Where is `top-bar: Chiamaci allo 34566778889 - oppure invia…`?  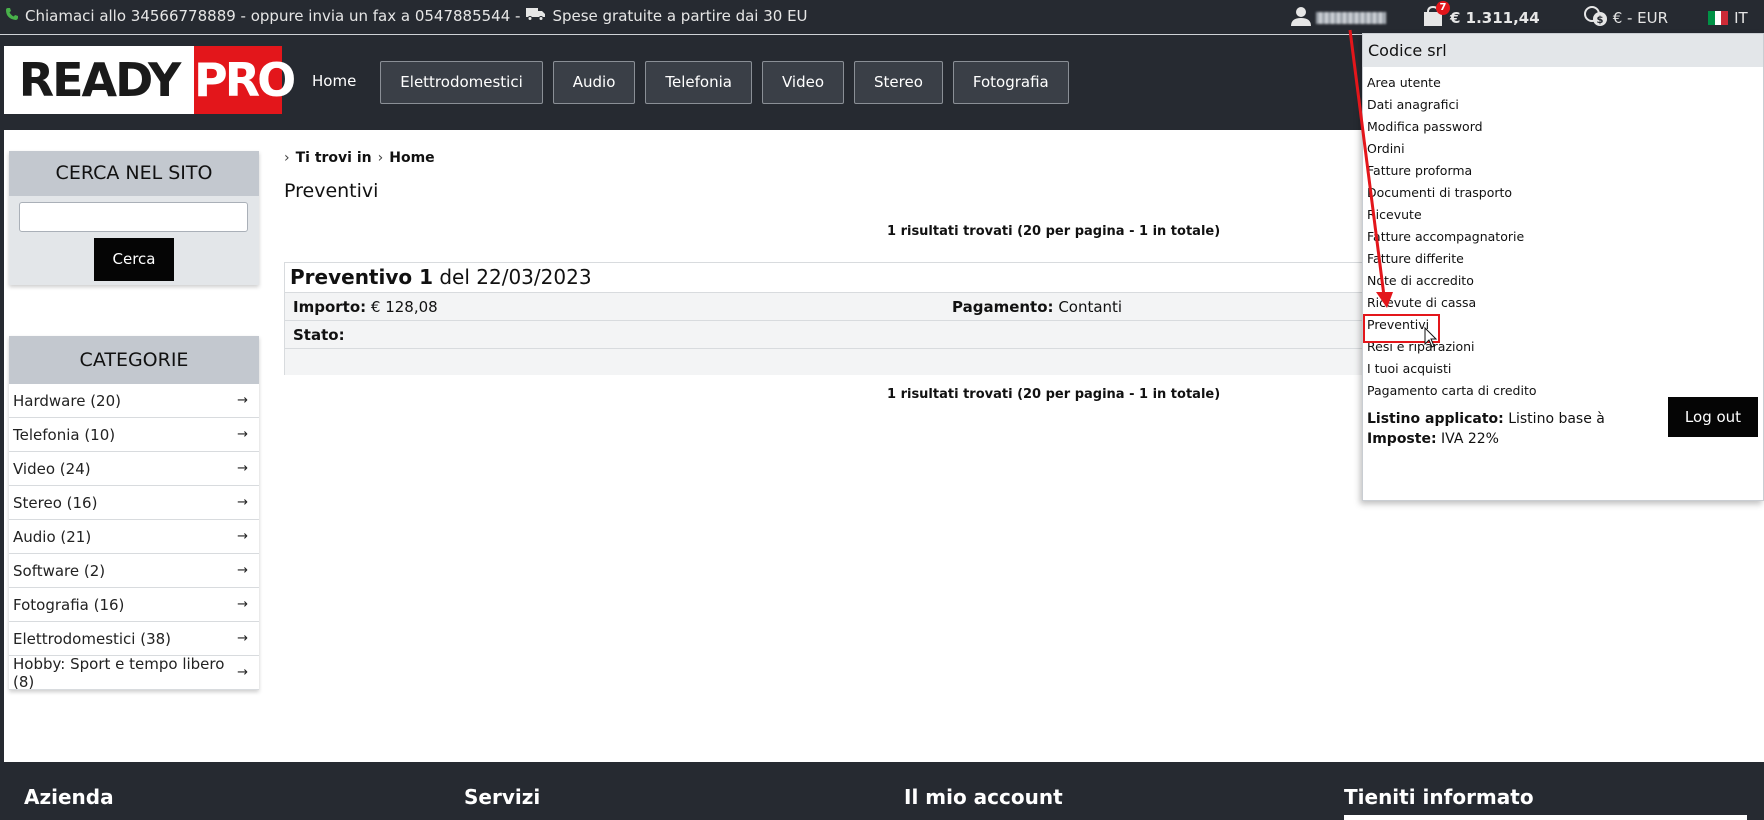
top-bar: Chiamaci allo 34566778889 - oppure invia… is located at coordinates (882, 17).